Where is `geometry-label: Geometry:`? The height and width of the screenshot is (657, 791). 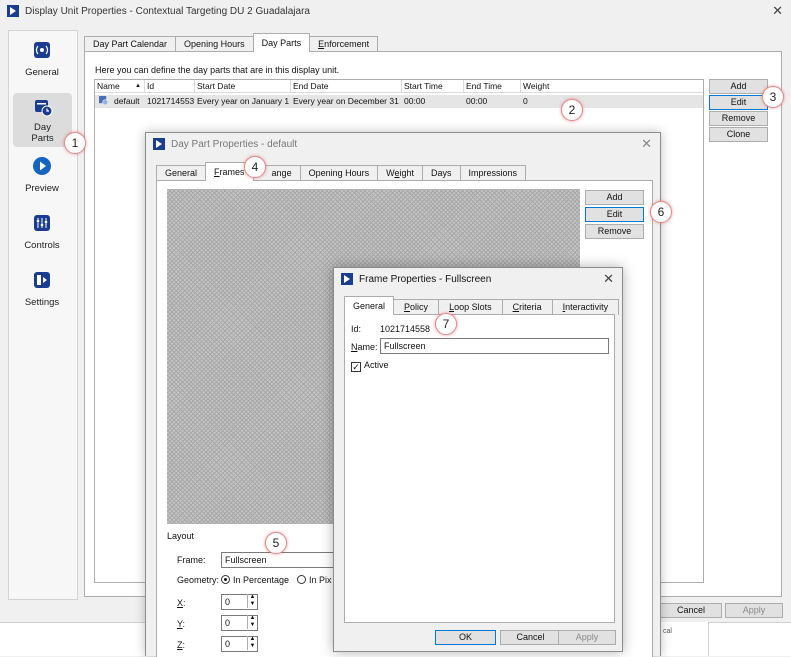 geometry-label: Geometry: is located at coordinates (198, 580).